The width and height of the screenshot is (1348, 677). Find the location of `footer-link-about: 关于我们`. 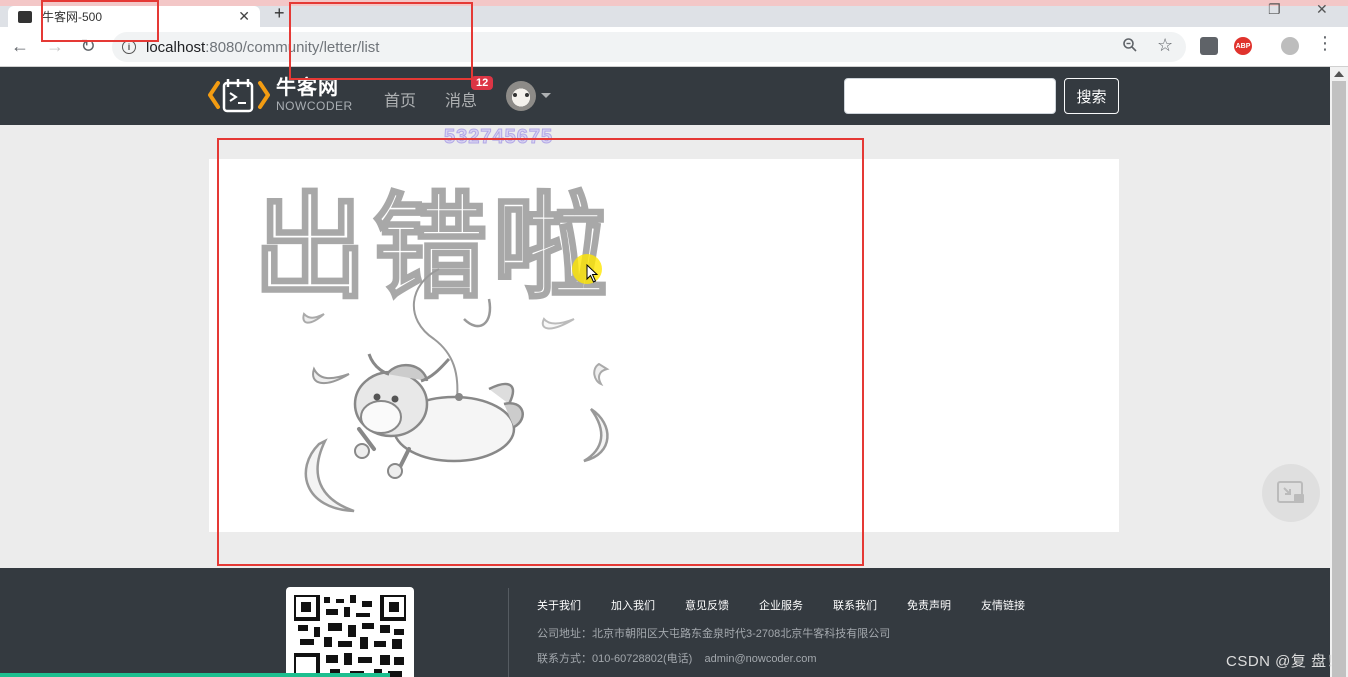

footer-link-about: 关于我们 is located at coordinates (559, 605).